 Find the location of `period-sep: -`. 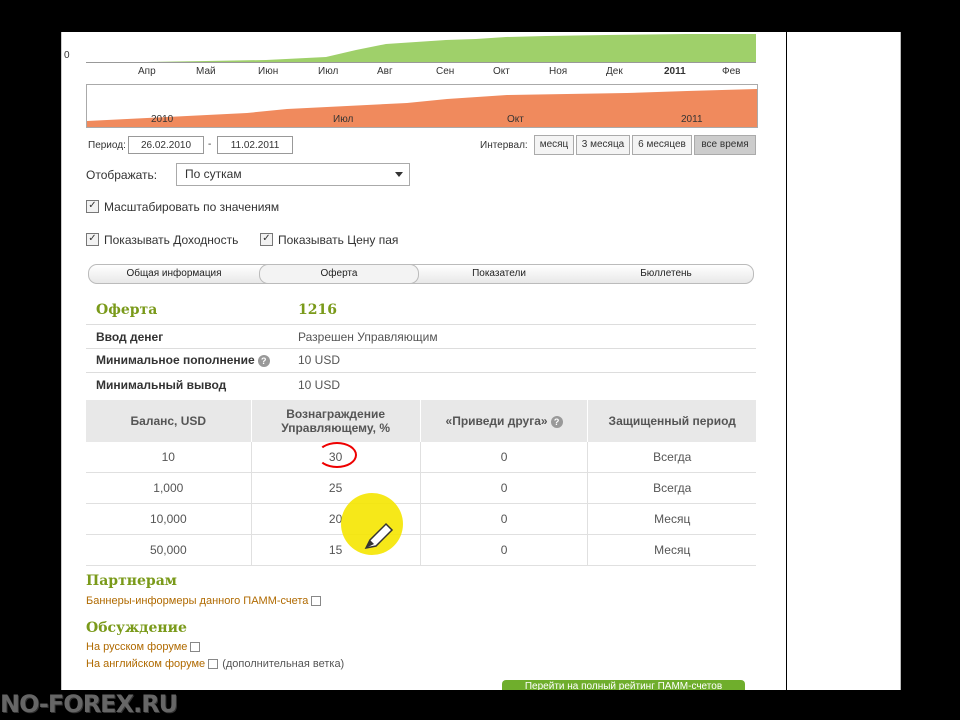

period-sep: - is located at coordinates (210, 144).